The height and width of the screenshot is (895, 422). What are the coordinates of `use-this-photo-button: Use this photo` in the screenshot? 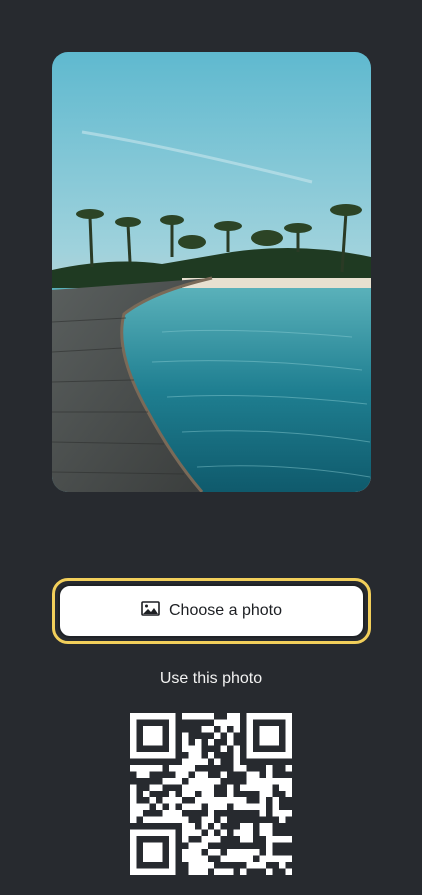 It's located at (211, 679).